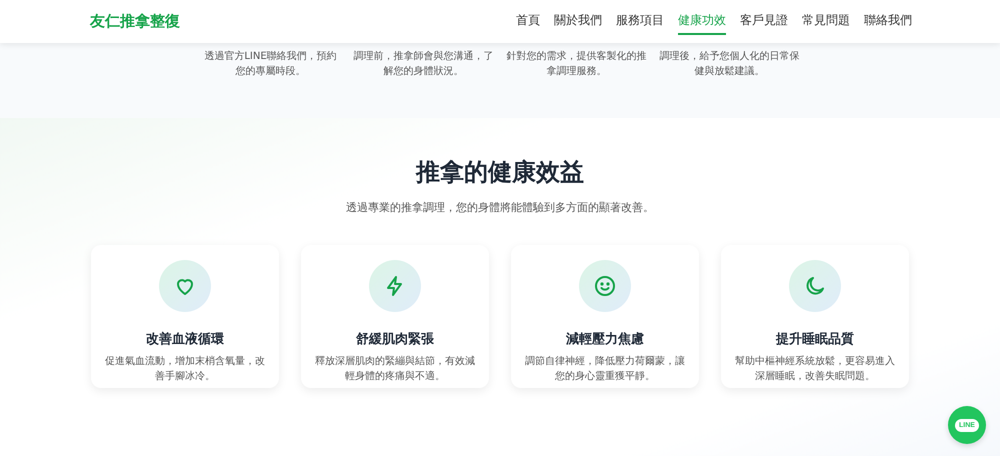  Describe the element at coordinates (500, 207) in the screenshot. I see `section-subtitle: 透過專業的推拿調理，您的身體將能體驗到多方面的顯著改善。` at that location.